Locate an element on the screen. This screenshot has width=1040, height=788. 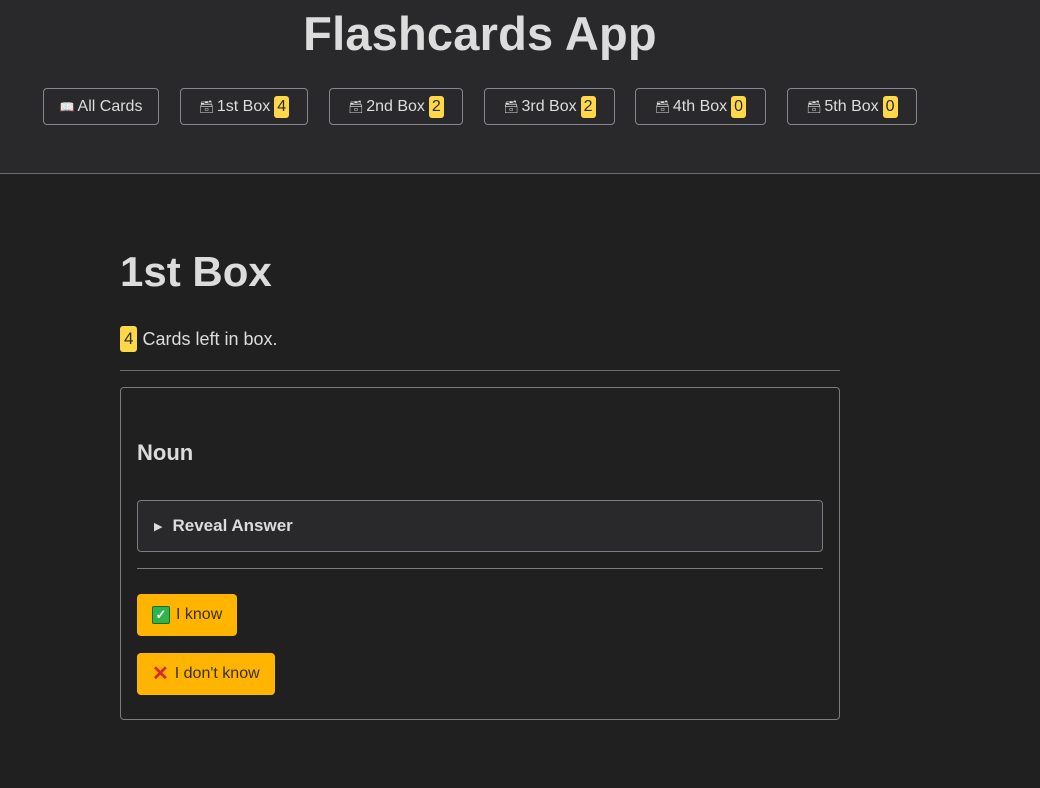
divider is located at coordinates (480, 370).